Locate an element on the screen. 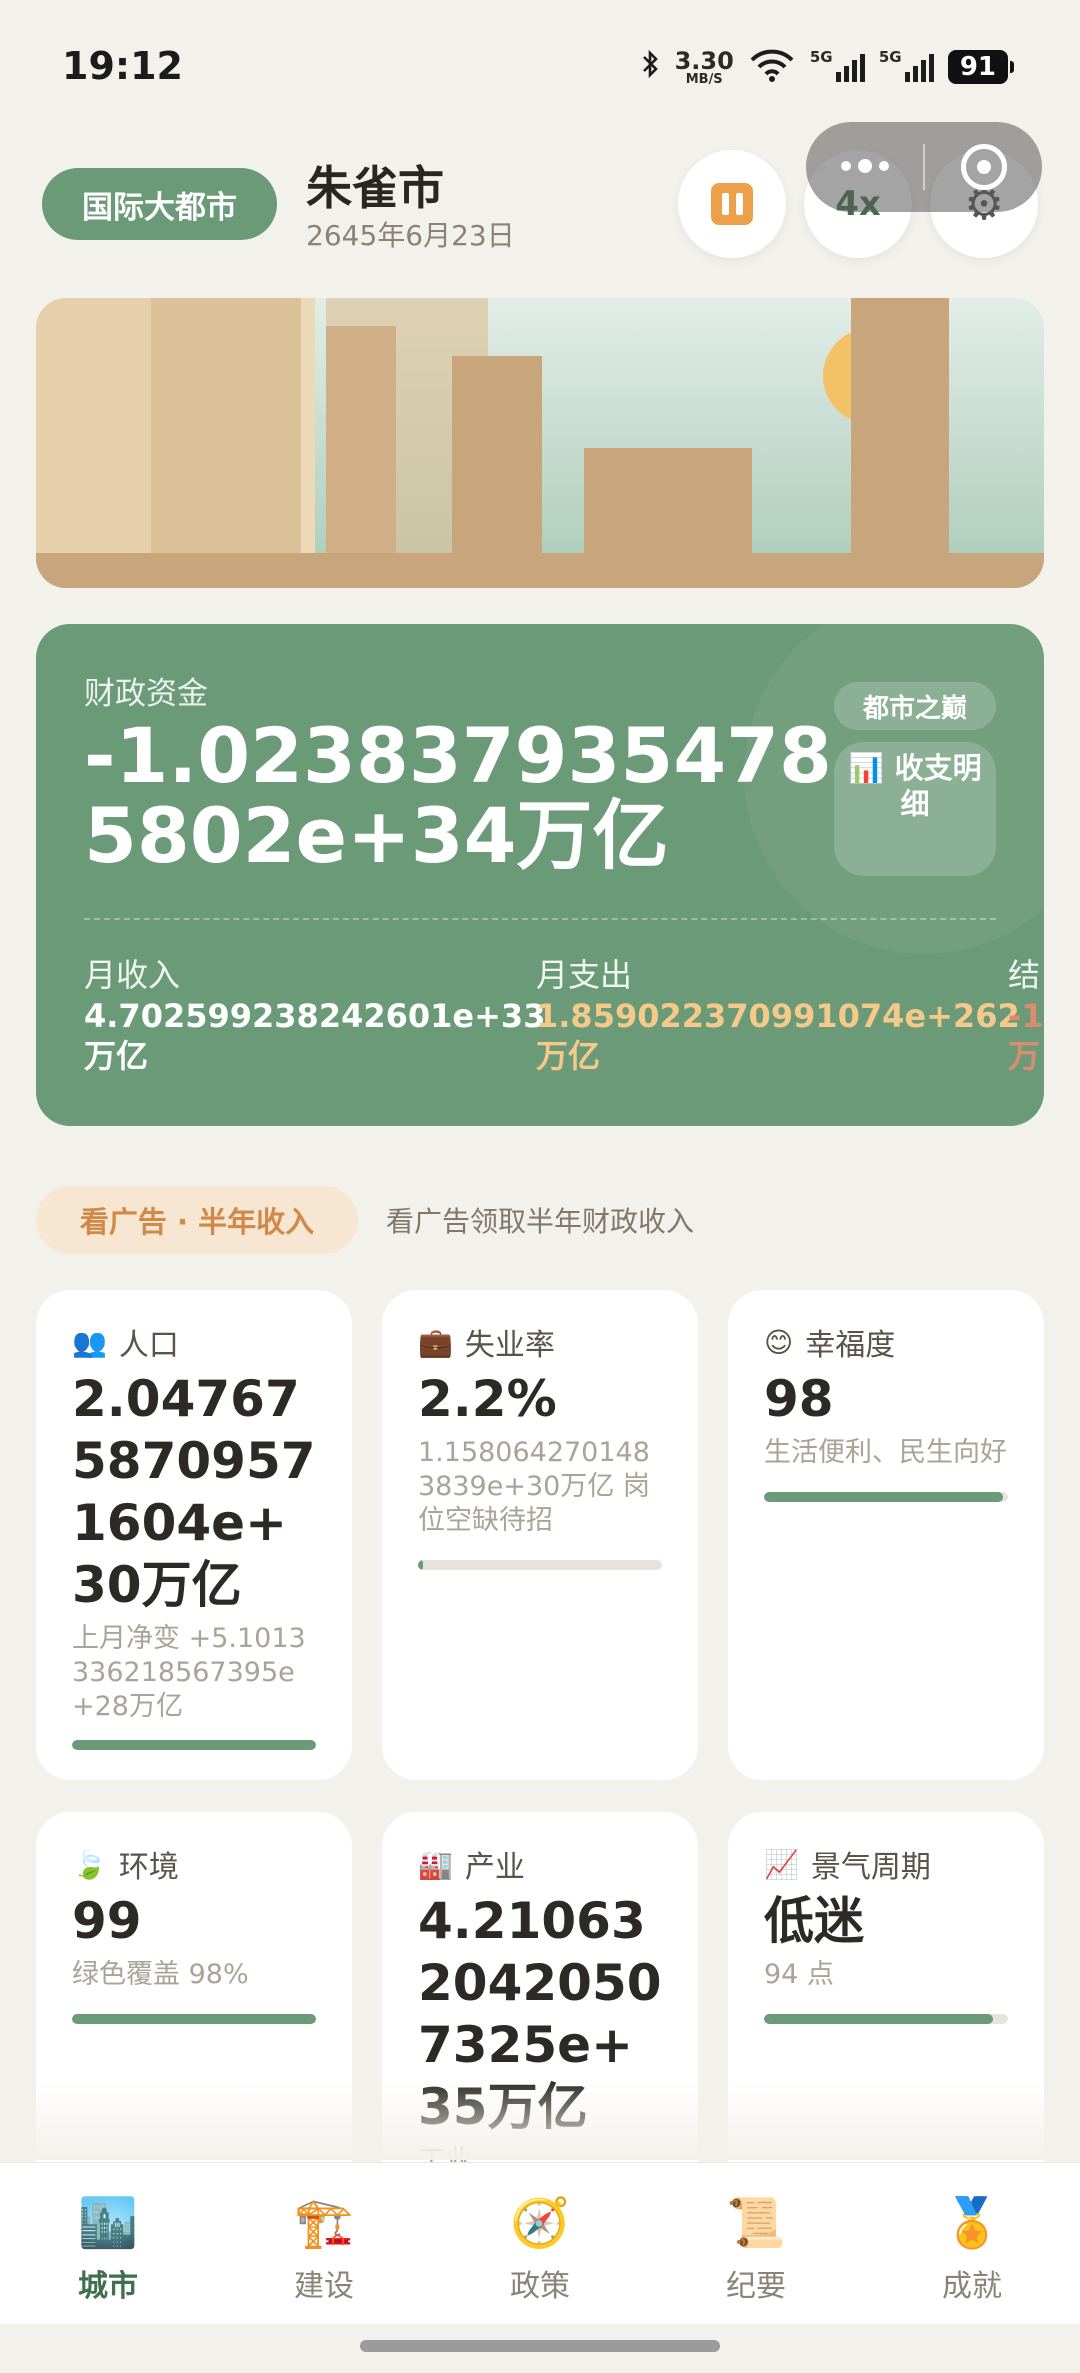 This screenshot has height=2373, width=1080. stat-value: 2.0476758709571604e+30万亿 is located at coordinates (194, 1492).